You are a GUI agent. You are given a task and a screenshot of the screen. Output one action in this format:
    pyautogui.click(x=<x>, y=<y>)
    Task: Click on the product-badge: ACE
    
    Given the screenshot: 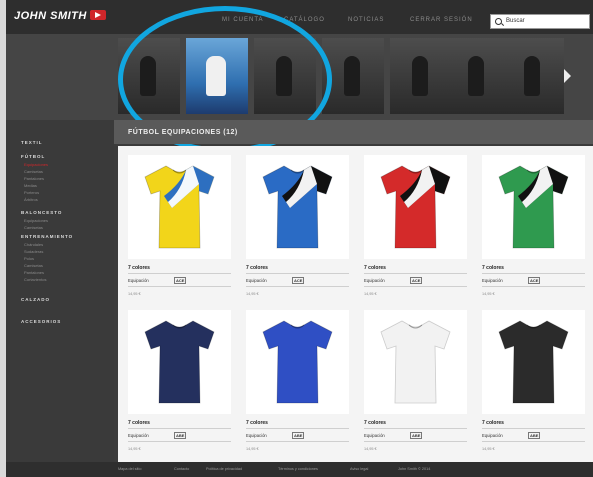 What is the action you would take?
    pyautogui.click(x=298, y=280)
    